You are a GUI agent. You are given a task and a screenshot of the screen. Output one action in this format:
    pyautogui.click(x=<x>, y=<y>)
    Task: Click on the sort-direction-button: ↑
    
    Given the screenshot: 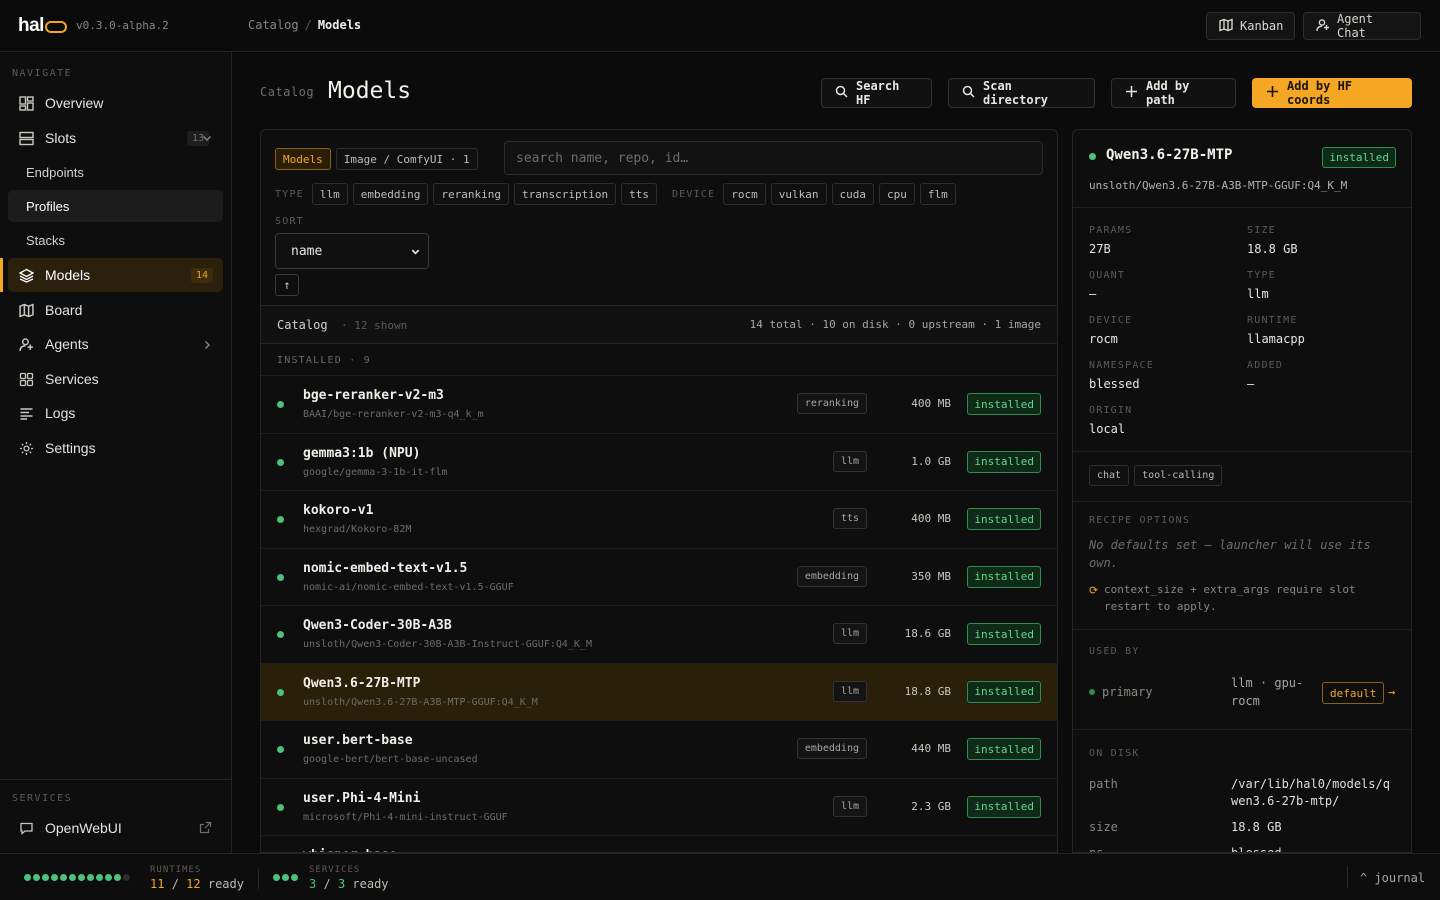 What is the action you would take?
    pyautogui.click(x=287, y=285)
    